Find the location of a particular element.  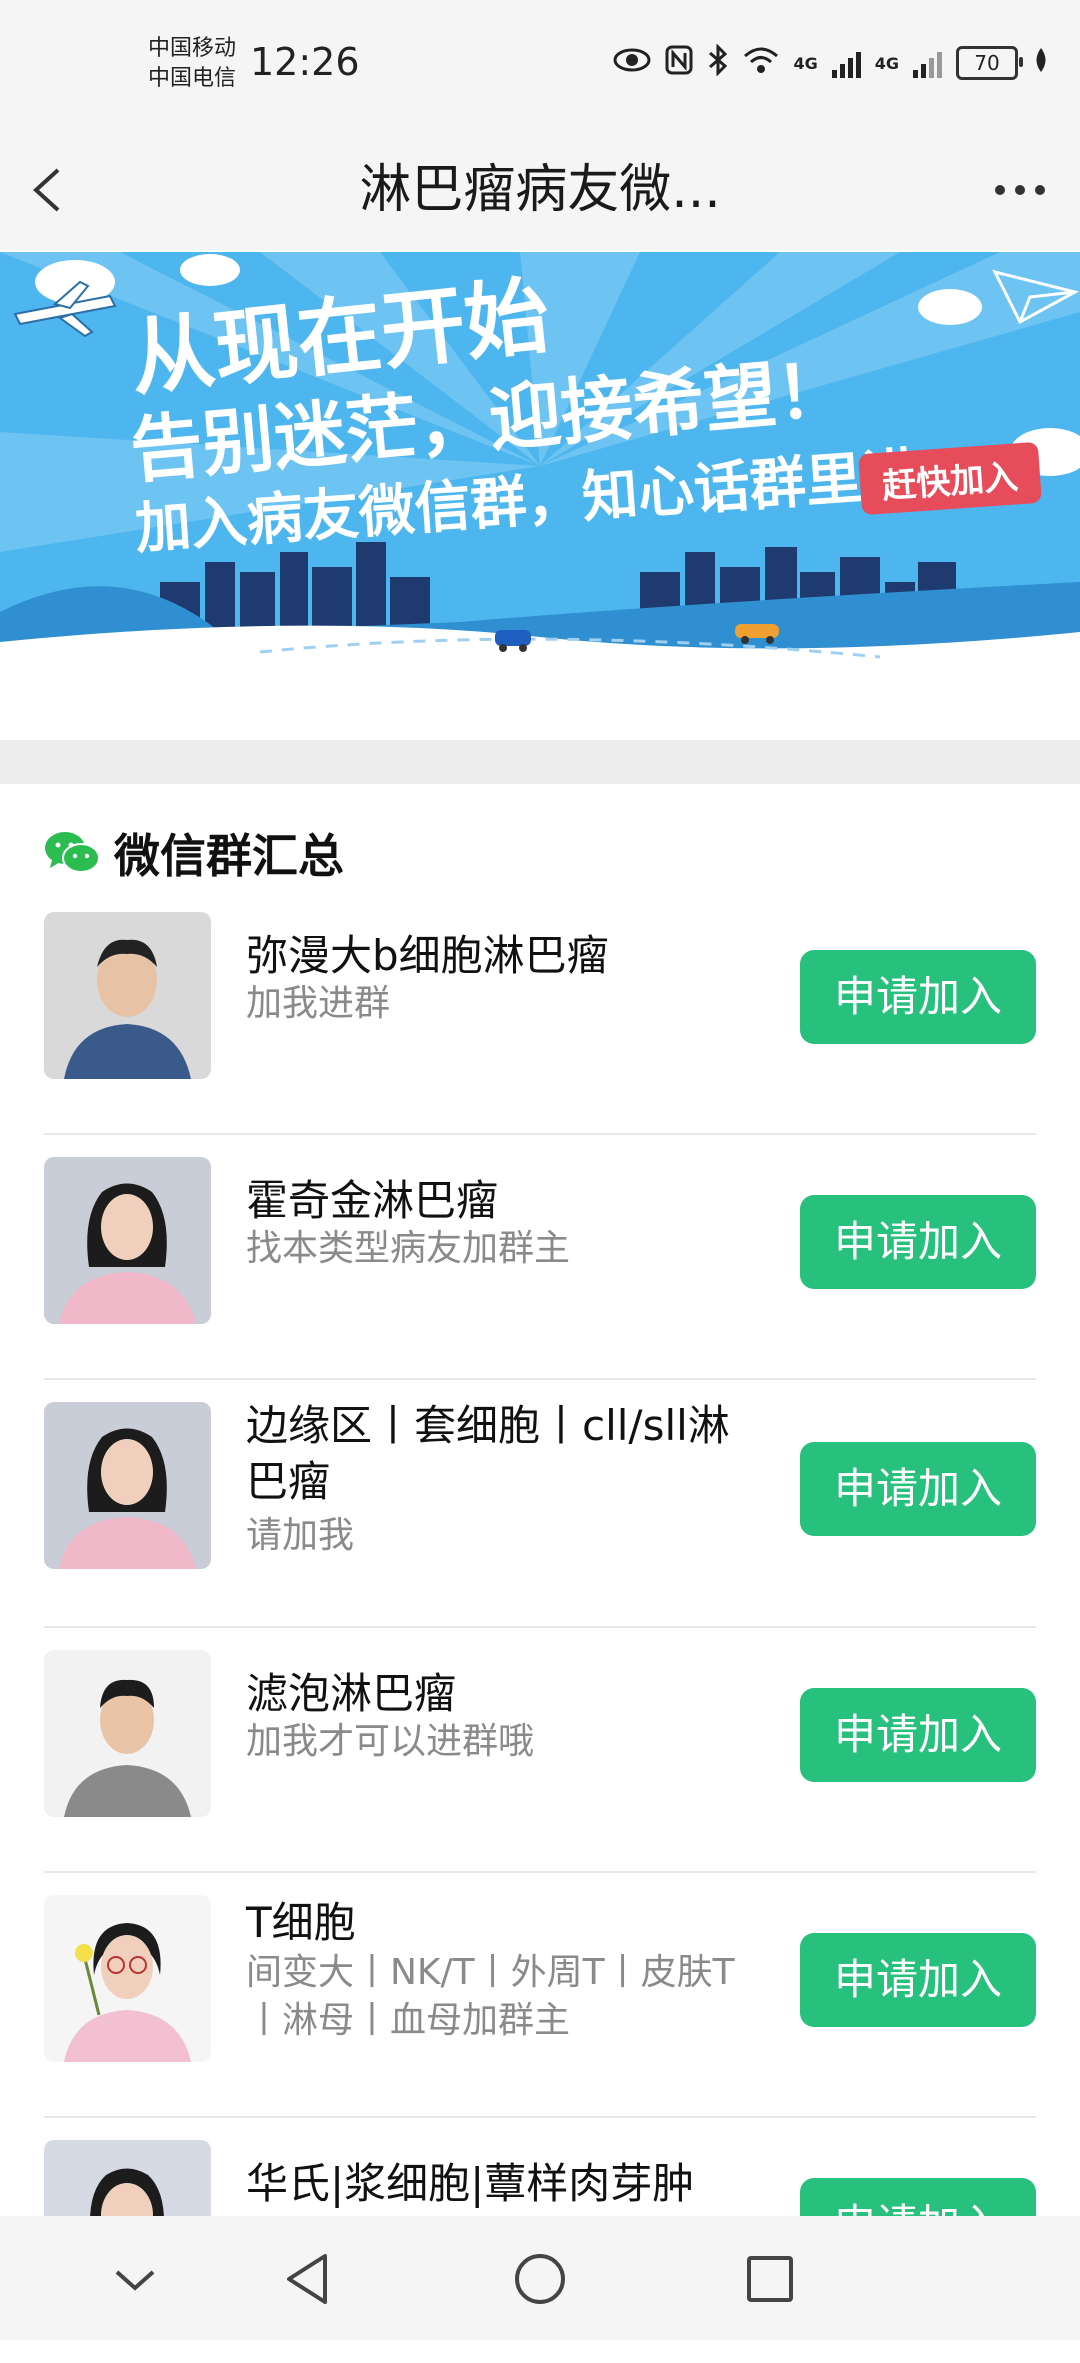

section-divider is located at coordinates (540, 762).